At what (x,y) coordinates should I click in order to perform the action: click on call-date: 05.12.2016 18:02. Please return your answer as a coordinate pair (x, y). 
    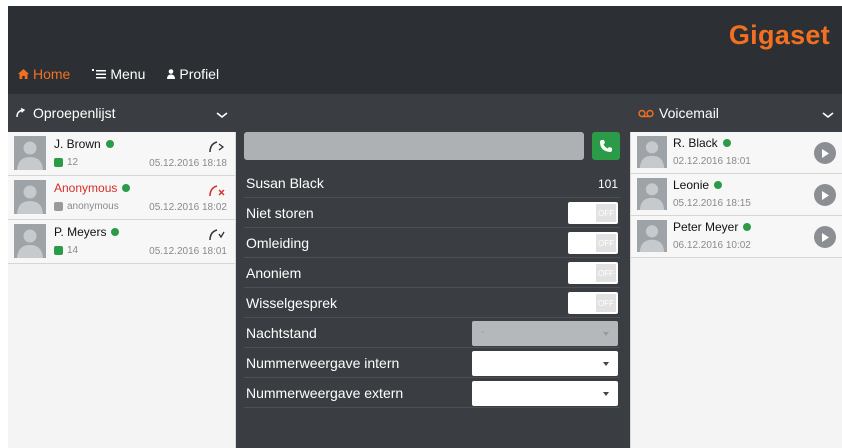
    Looking at the image, I should click on (188, 207).